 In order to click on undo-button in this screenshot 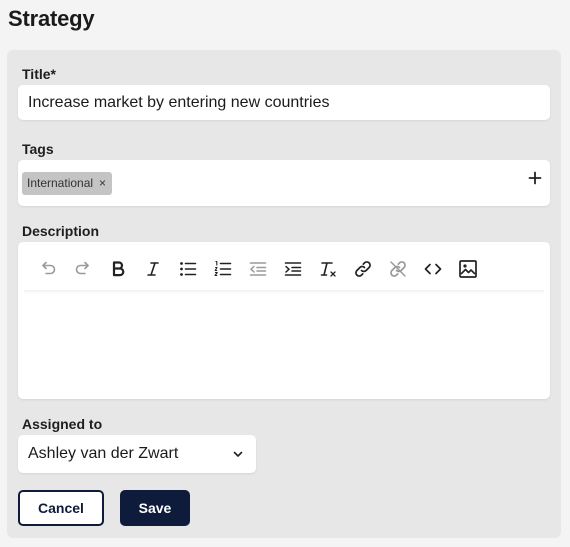, I will do `click(48, 269)`.